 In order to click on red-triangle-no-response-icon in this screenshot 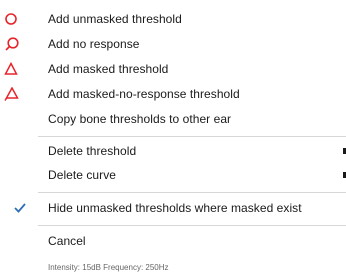, I will do `click(12, 93)`.